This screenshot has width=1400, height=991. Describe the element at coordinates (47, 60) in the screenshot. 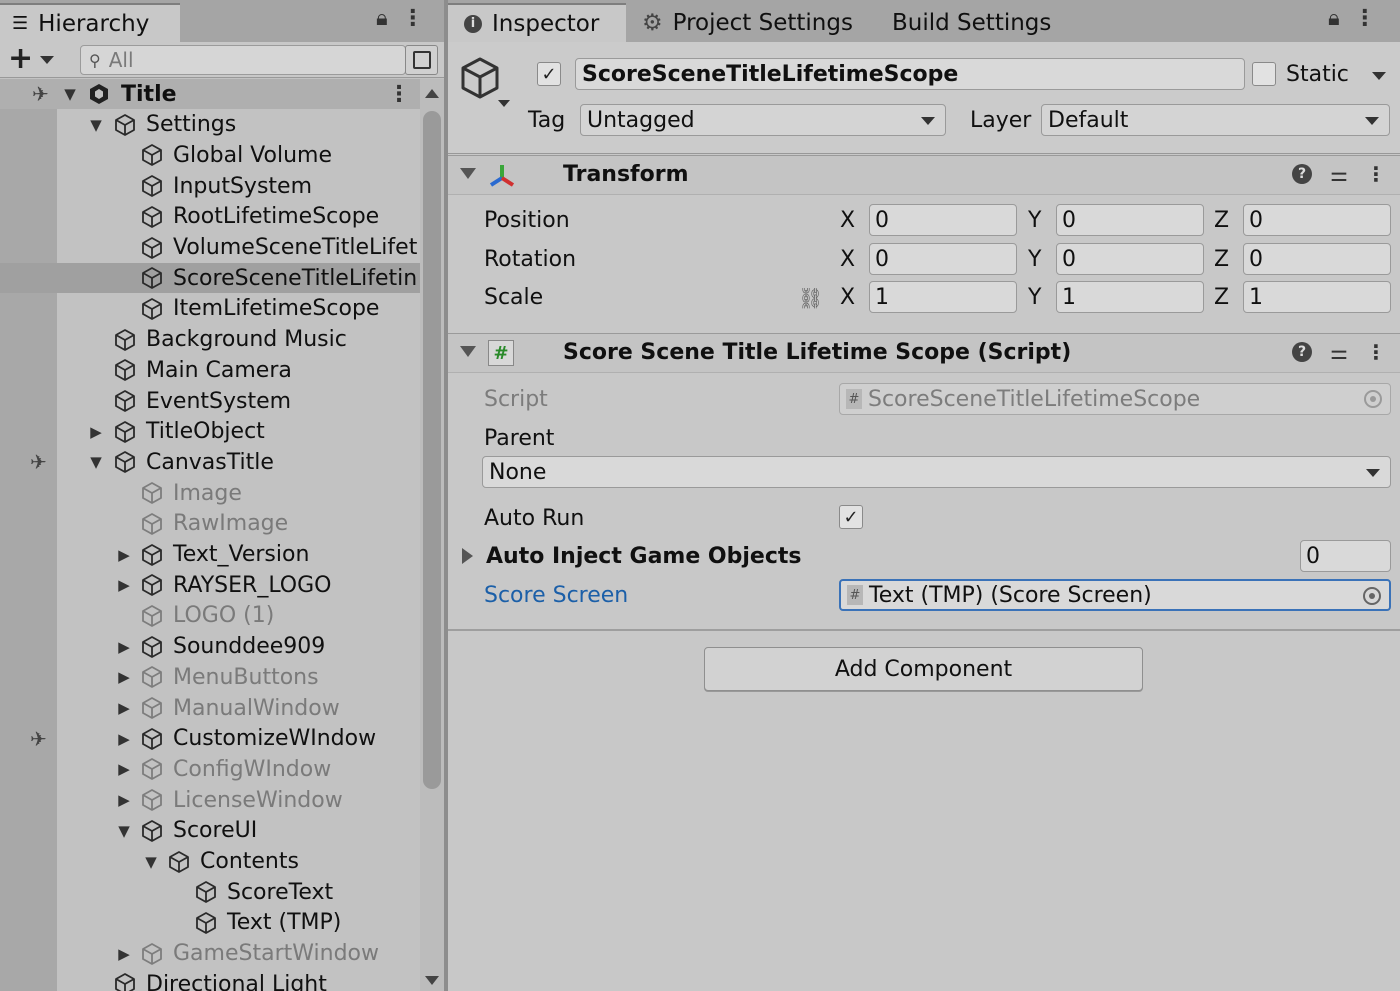

I see `create-dropdown-caret-icon` at that location.